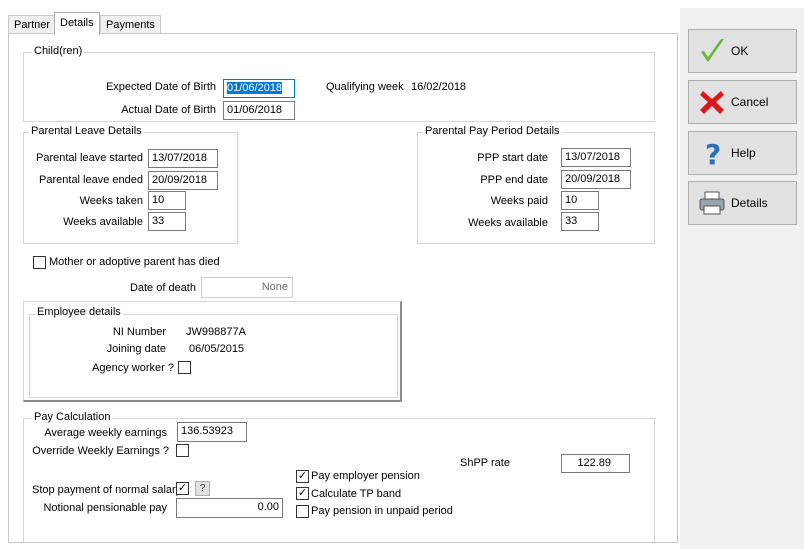 The width and height of the screenshot is (804, 549). I want to click on calc-tp-band-label: Calculate TP band, so click(356, 494).